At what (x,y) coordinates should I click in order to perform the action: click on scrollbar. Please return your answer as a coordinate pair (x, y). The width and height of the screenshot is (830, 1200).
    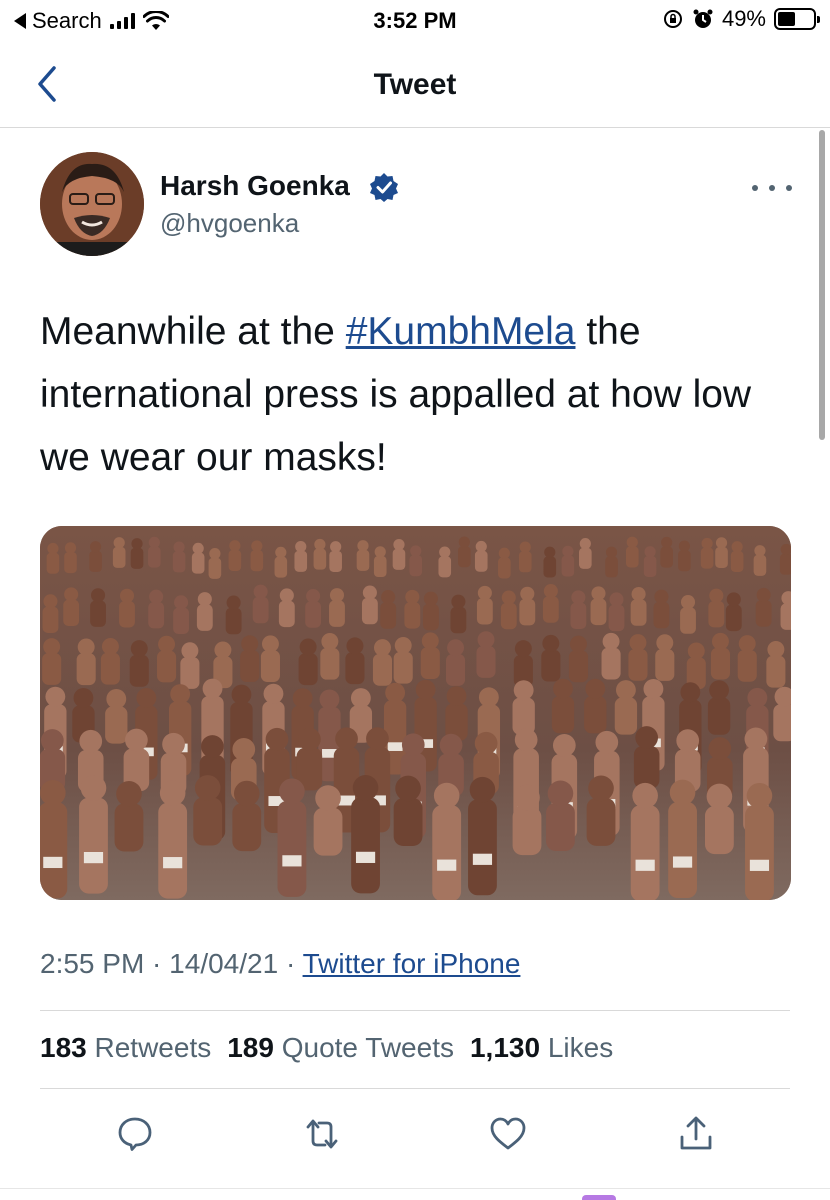
    Looking at the image, I should click on (822, 285).